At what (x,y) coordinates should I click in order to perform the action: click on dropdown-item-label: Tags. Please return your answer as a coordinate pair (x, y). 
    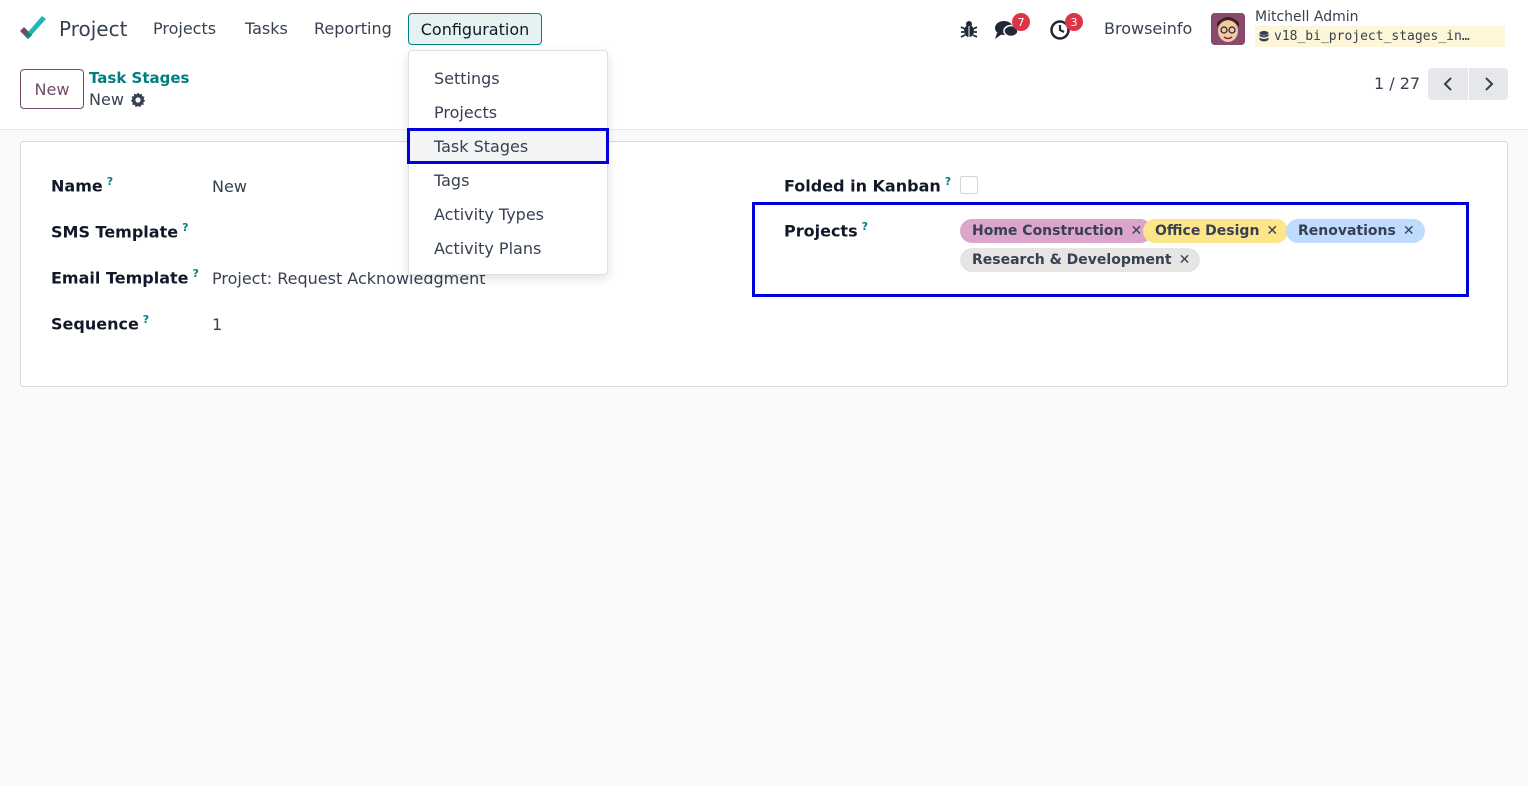
    Looking at the image, I should click on (452, 180).